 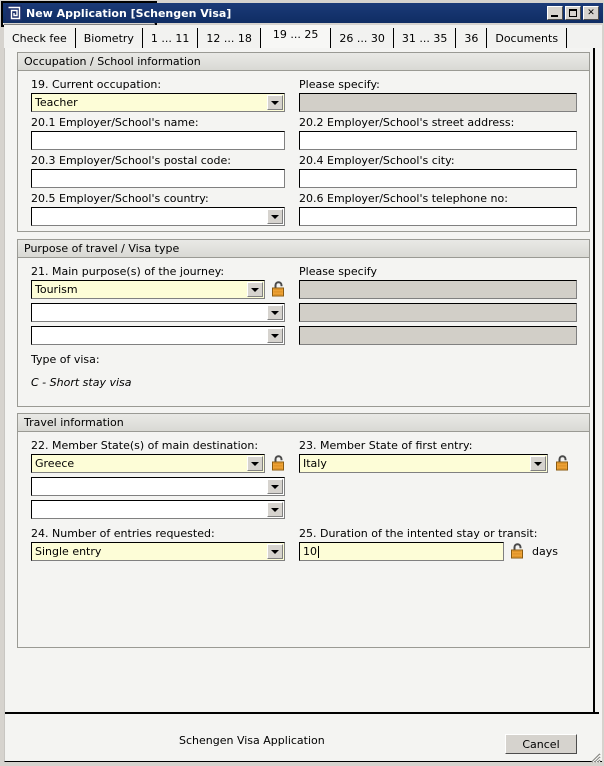 I want to click on panel-bottom-border, so click(x=302, y=713).